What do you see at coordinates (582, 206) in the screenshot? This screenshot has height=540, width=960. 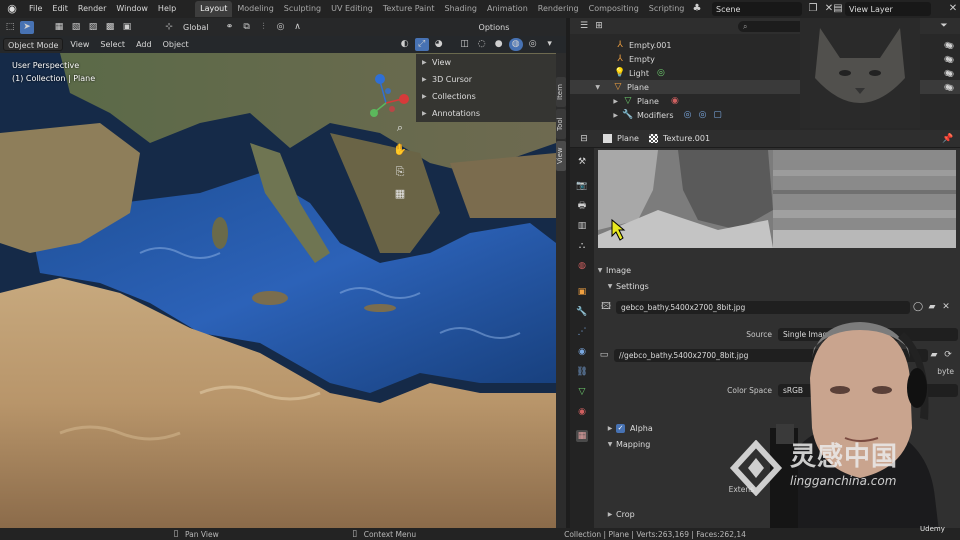 I see `output-tab-icon: 🖶` at bounding box center [582, 206].